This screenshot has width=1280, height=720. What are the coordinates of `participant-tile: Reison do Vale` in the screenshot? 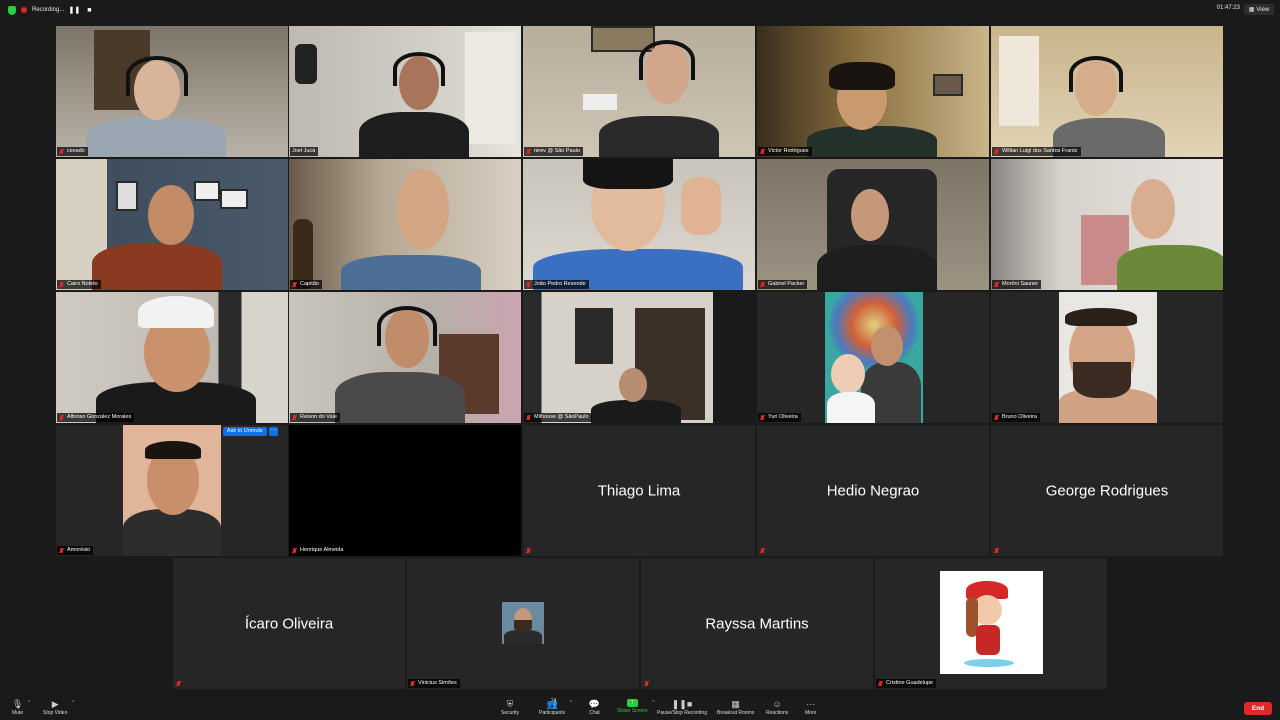 It's located at (405, 357).